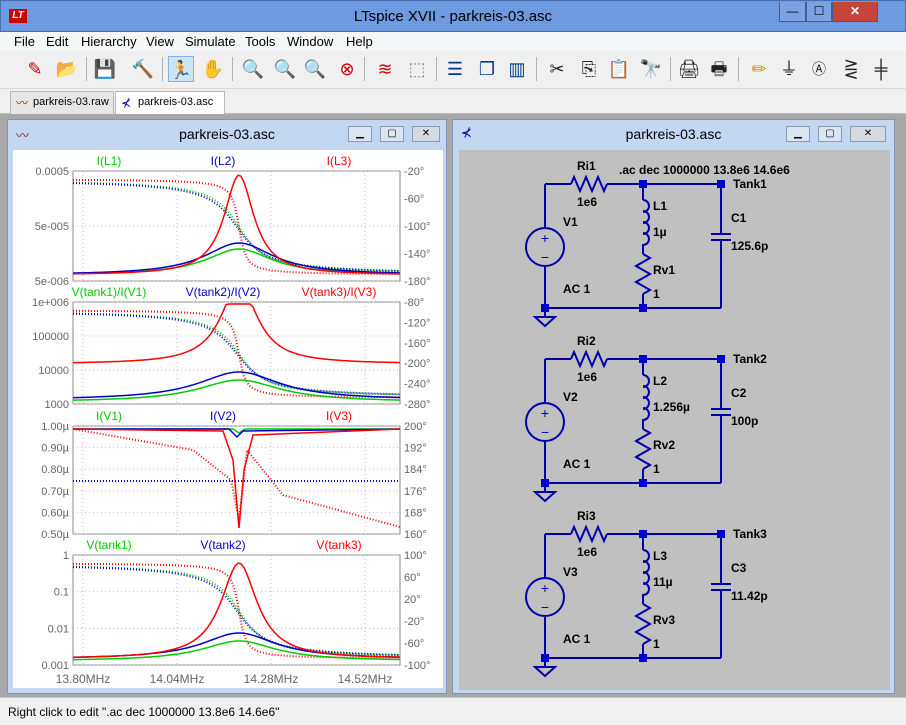 The image size is (906, 725). Describe the element at coordinates (417, 69) in the screenshot. I see `fit-icon: ⬚` at that location.